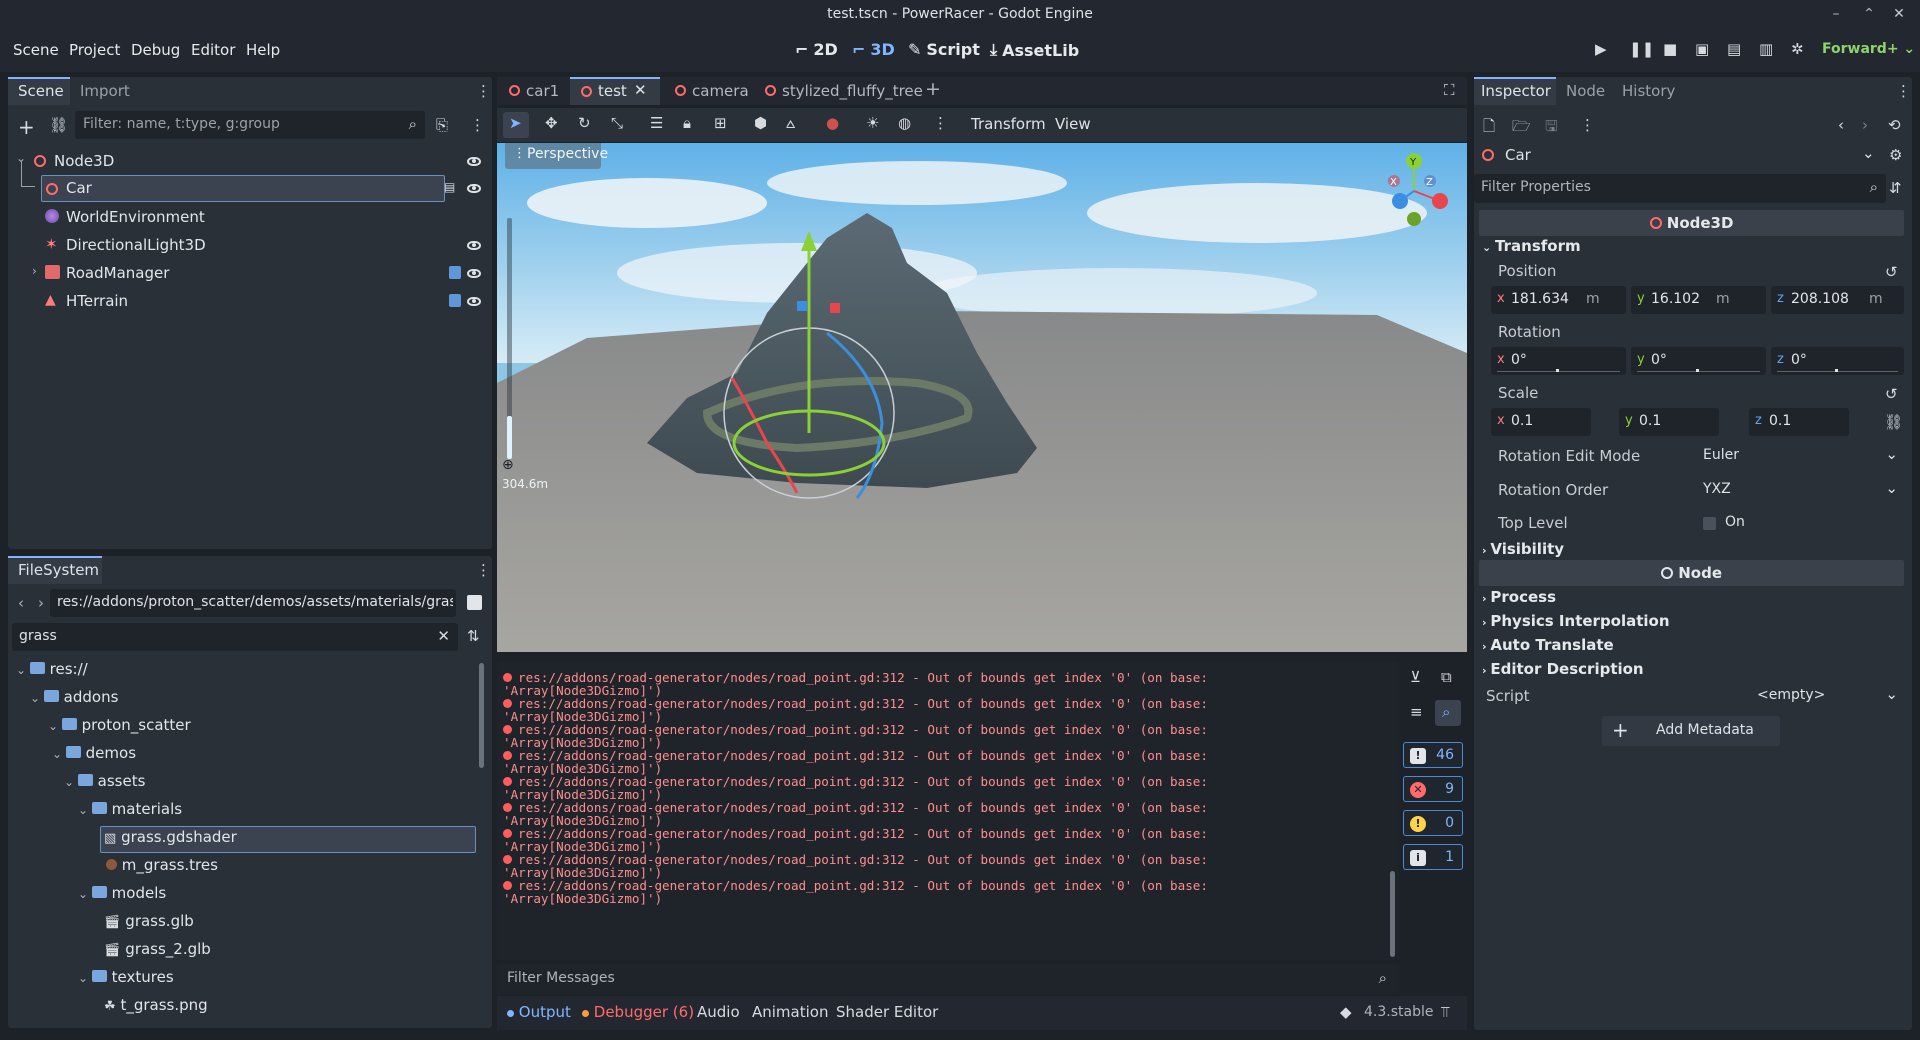 The height and width of the screenshot is (1040, 1920). I want to click on top-level-checkbox: On, so click(1800, 524).